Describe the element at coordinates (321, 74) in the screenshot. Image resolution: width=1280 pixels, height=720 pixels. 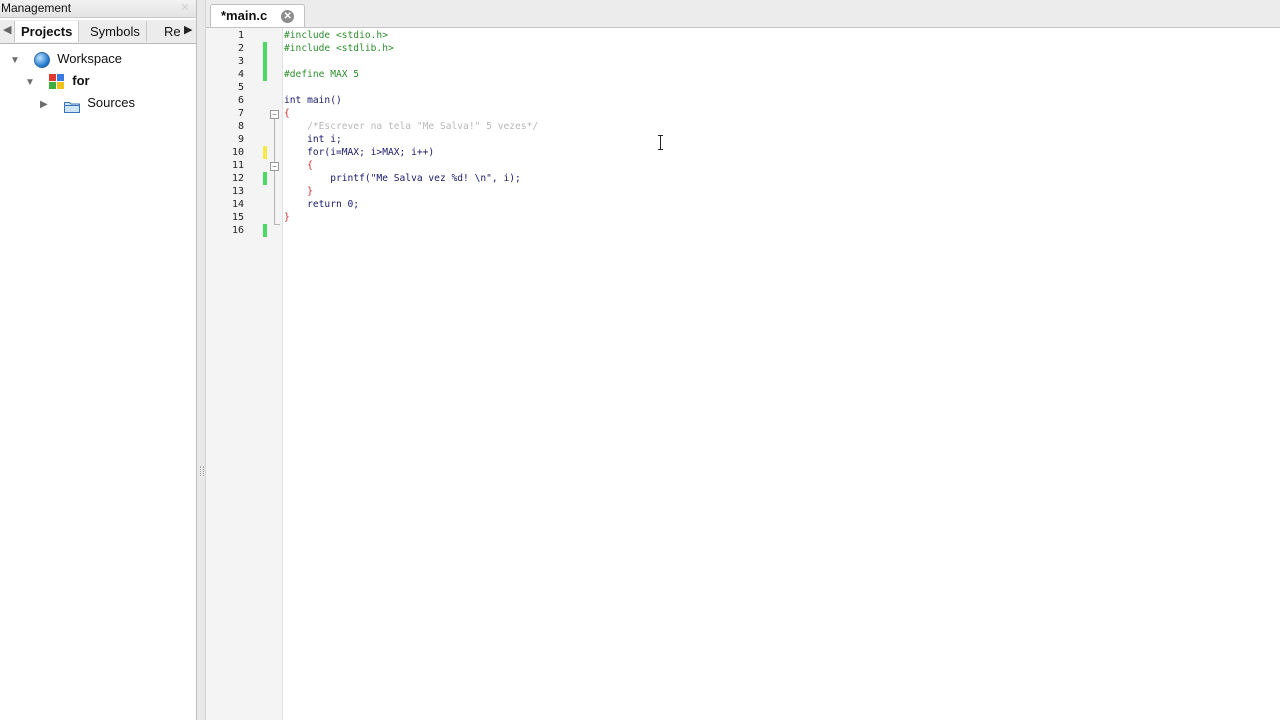
I see `code-line-4: #define MAX 5` at that location.